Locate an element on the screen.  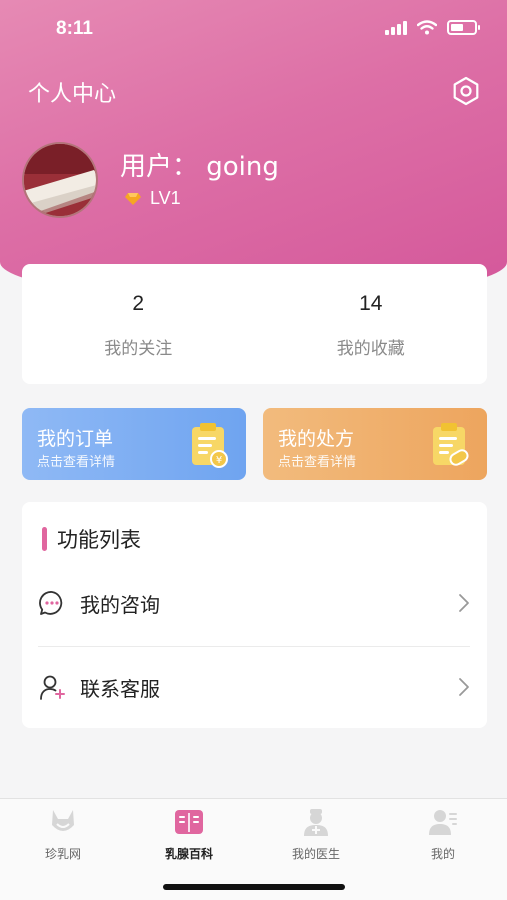
menu-item-customer-service: 联系客服 is located at coordinates (254, 687).